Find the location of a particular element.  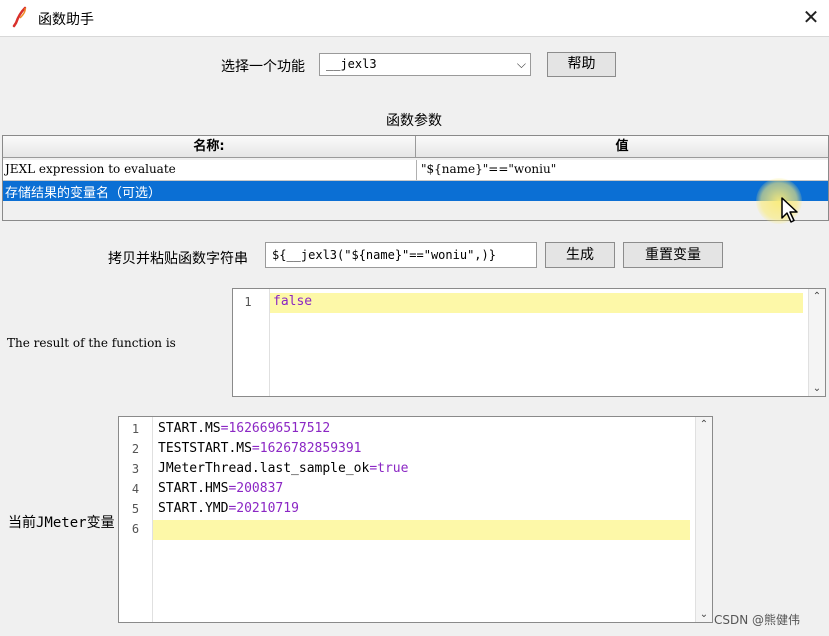

function-string-field: ${__jexl3("${name}"=="woniu",)} is located at coordinates (401, 255).